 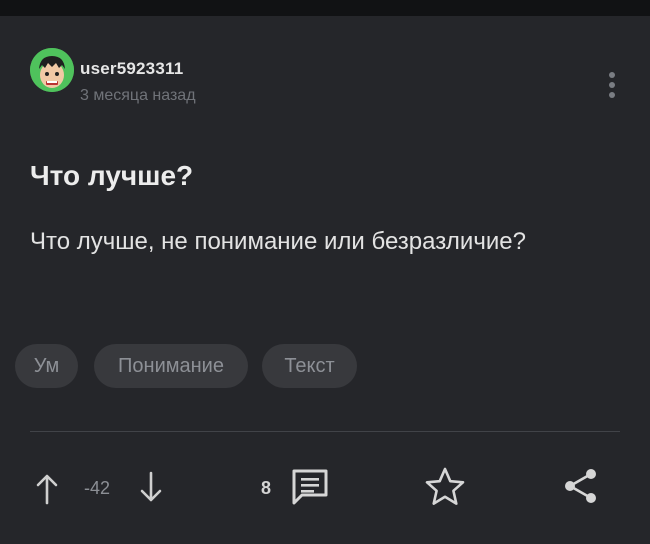 I want to click on avatar, so click(x=52, y=70).